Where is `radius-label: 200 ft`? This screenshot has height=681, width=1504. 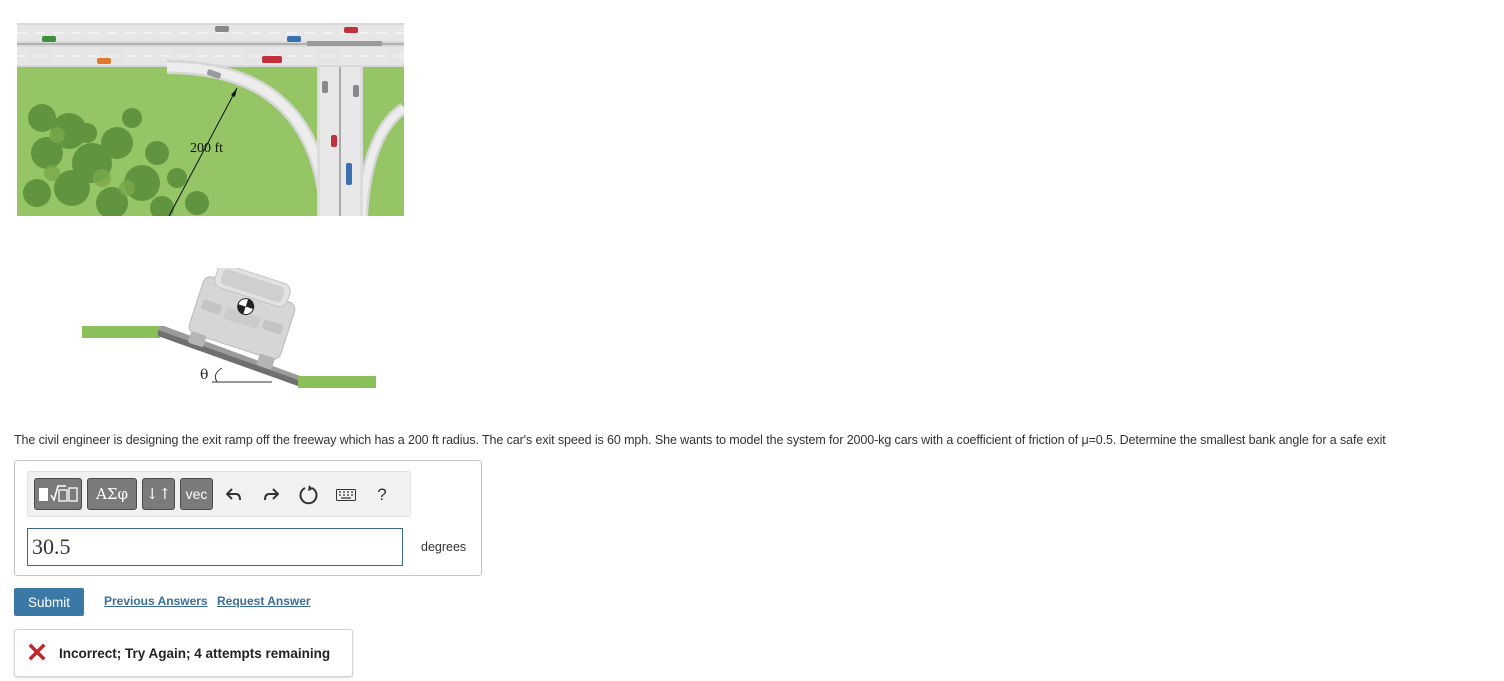
radius-label: 200 ft is located at coordinates (206, 148).